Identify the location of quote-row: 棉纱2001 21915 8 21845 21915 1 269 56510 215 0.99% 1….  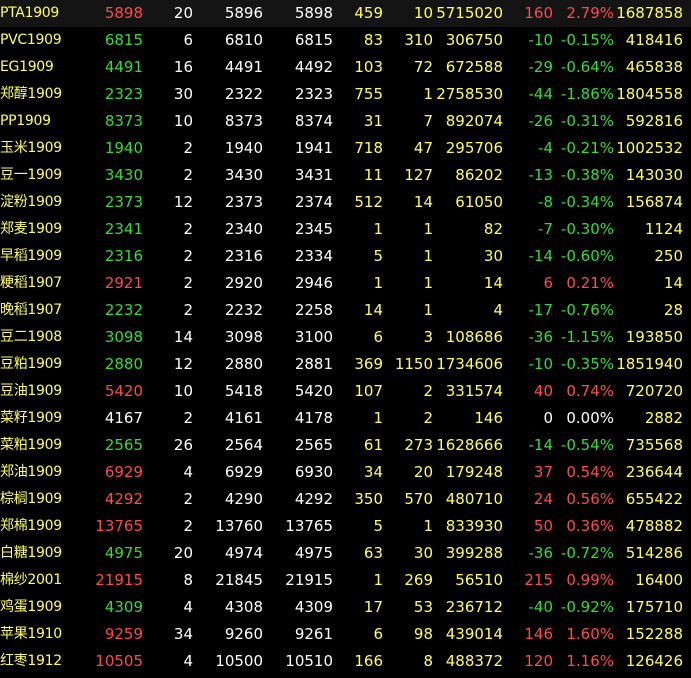
(345, 580).